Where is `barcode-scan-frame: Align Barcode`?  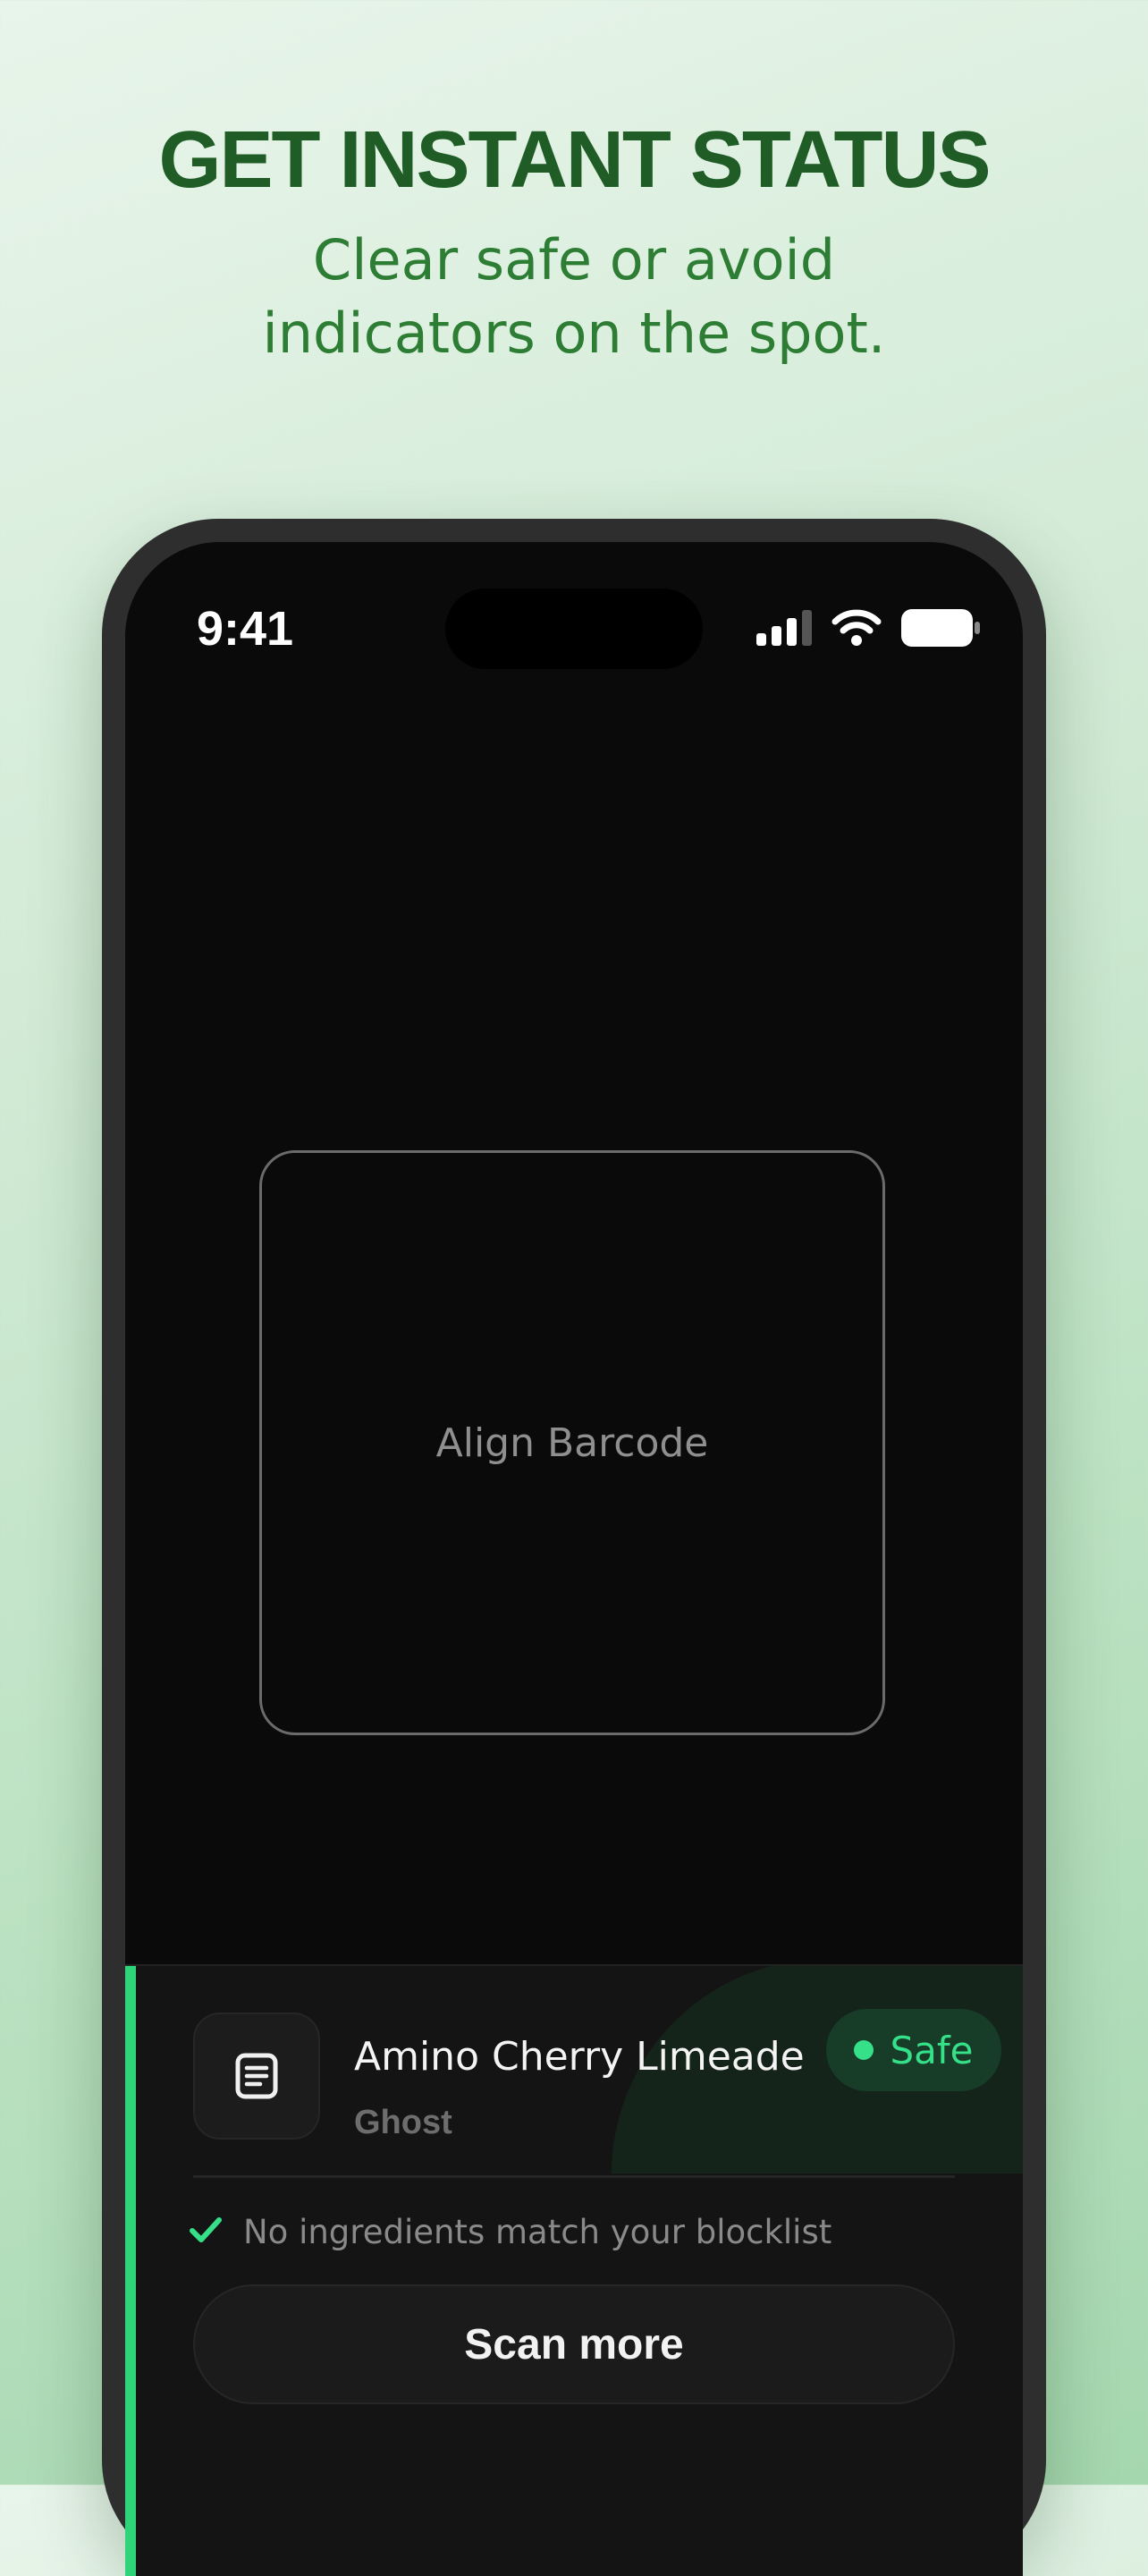 barcode-scan-frame: Align Barcode is located at coordinates (572, 1442).